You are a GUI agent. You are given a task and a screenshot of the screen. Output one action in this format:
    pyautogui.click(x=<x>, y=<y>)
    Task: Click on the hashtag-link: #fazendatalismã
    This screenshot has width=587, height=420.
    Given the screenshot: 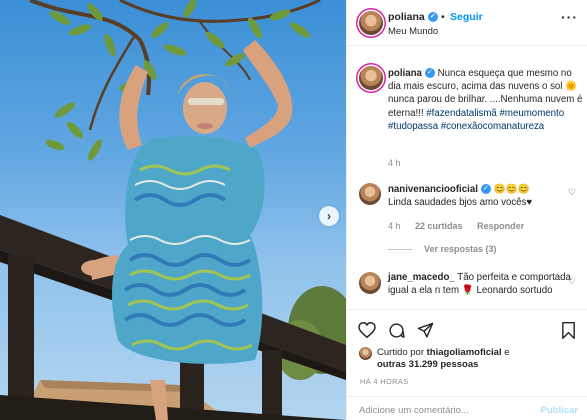 What is the action you would take?
    pyautogui.click(x=461, y=113)
    